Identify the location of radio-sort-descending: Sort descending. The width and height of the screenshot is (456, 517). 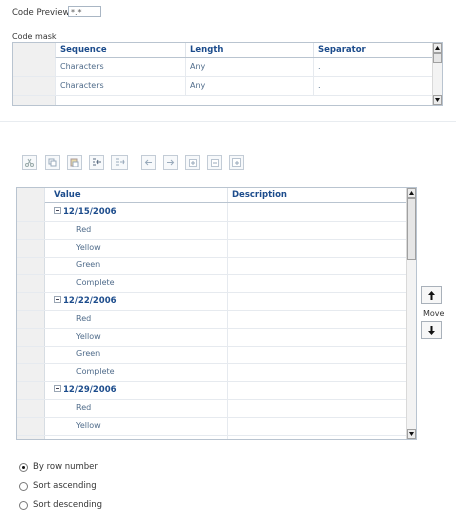
(60, 505).